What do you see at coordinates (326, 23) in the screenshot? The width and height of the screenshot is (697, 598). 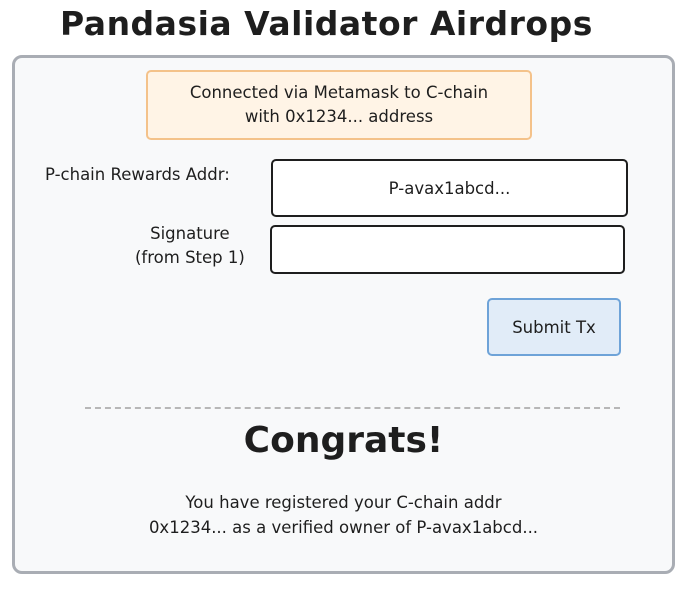 I see `page-title: Pandasia Validator Airdrops` at bounding box center [326, 23].